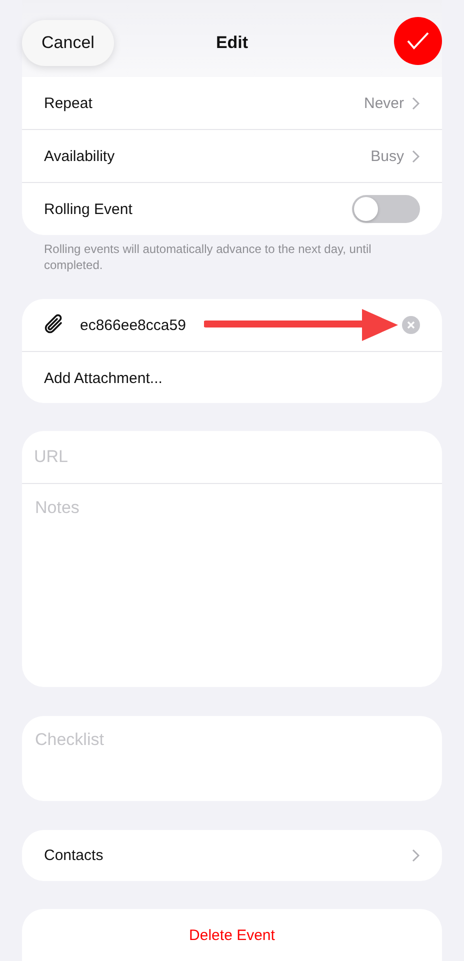  I want to click on remove-icon, so click(411, 325).